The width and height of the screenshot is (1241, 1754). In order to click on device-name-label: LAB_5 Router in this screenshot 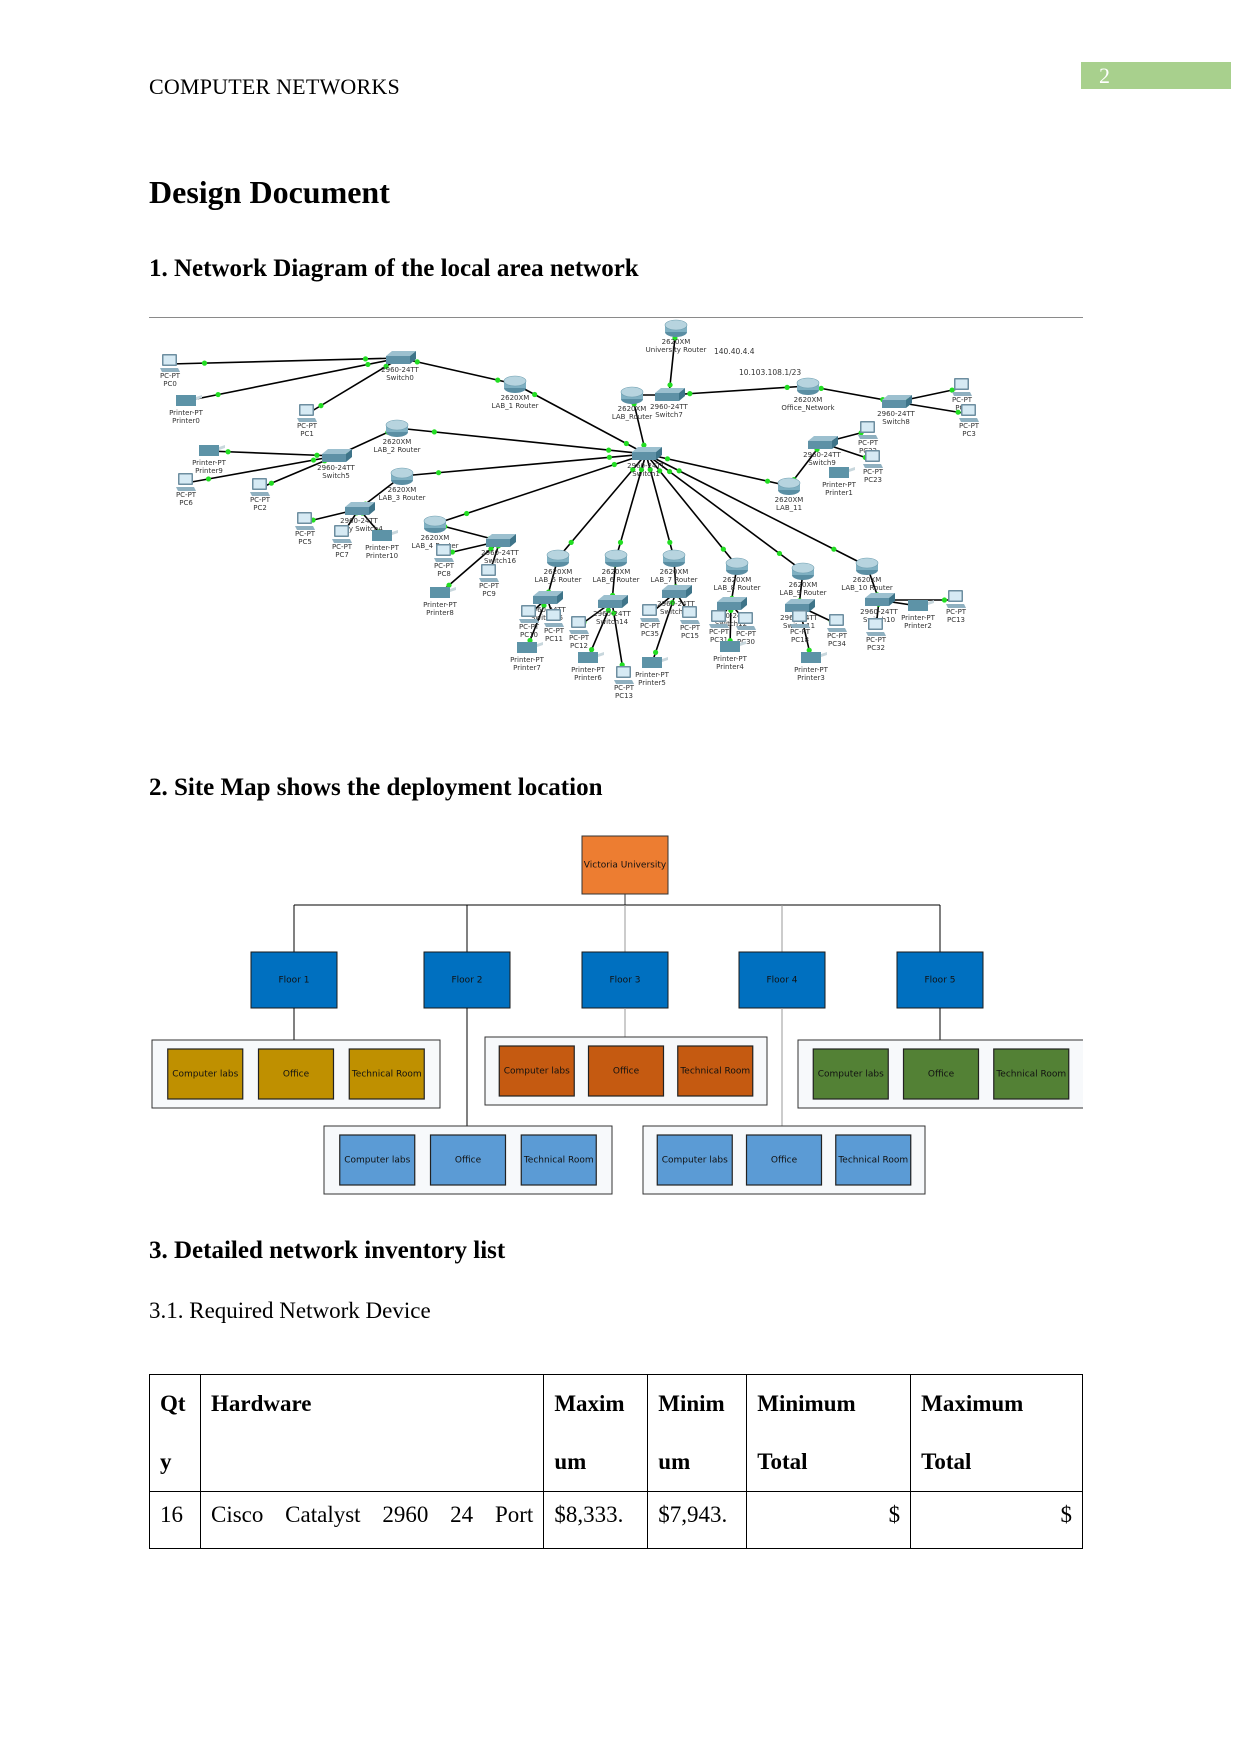, I will do `click(557, 580)`.